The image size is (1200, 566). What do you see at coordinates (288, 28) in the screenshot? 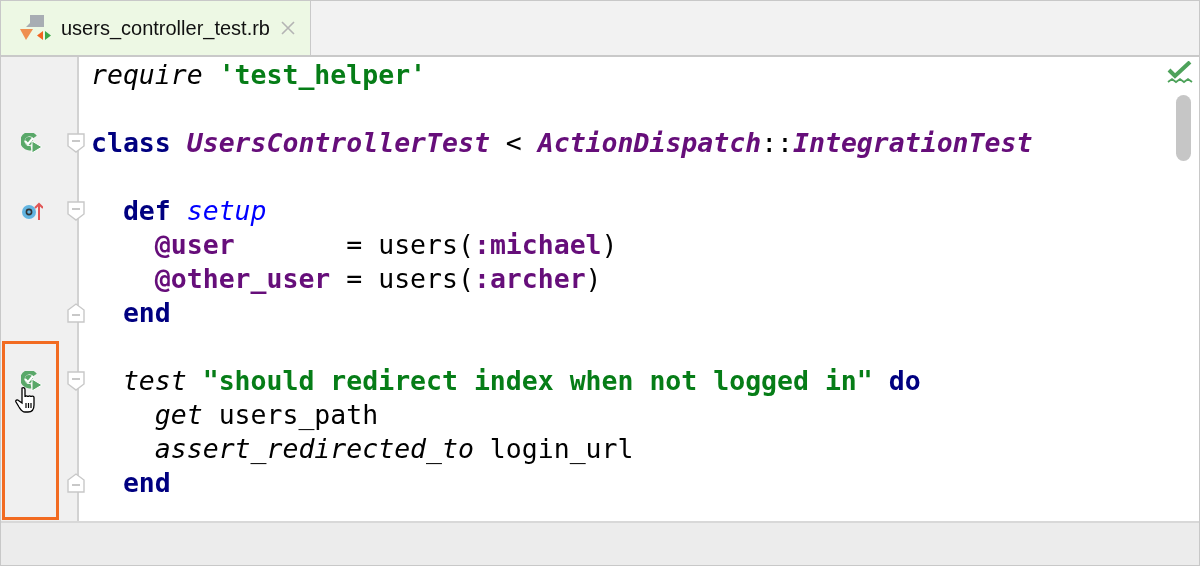
I see `close-icon` at bounding box center [288, 28].